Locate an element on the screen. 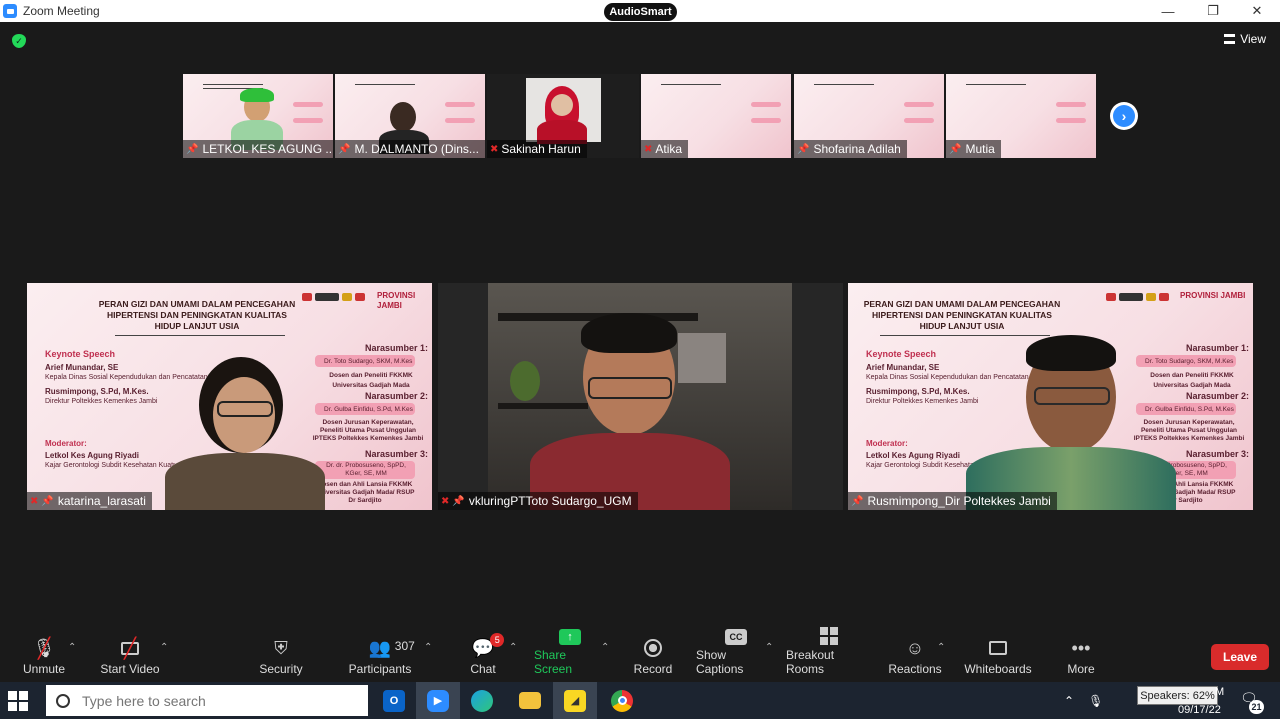  brand-text: PROVINSI JAMBI is located at coordinates (1213, 295).